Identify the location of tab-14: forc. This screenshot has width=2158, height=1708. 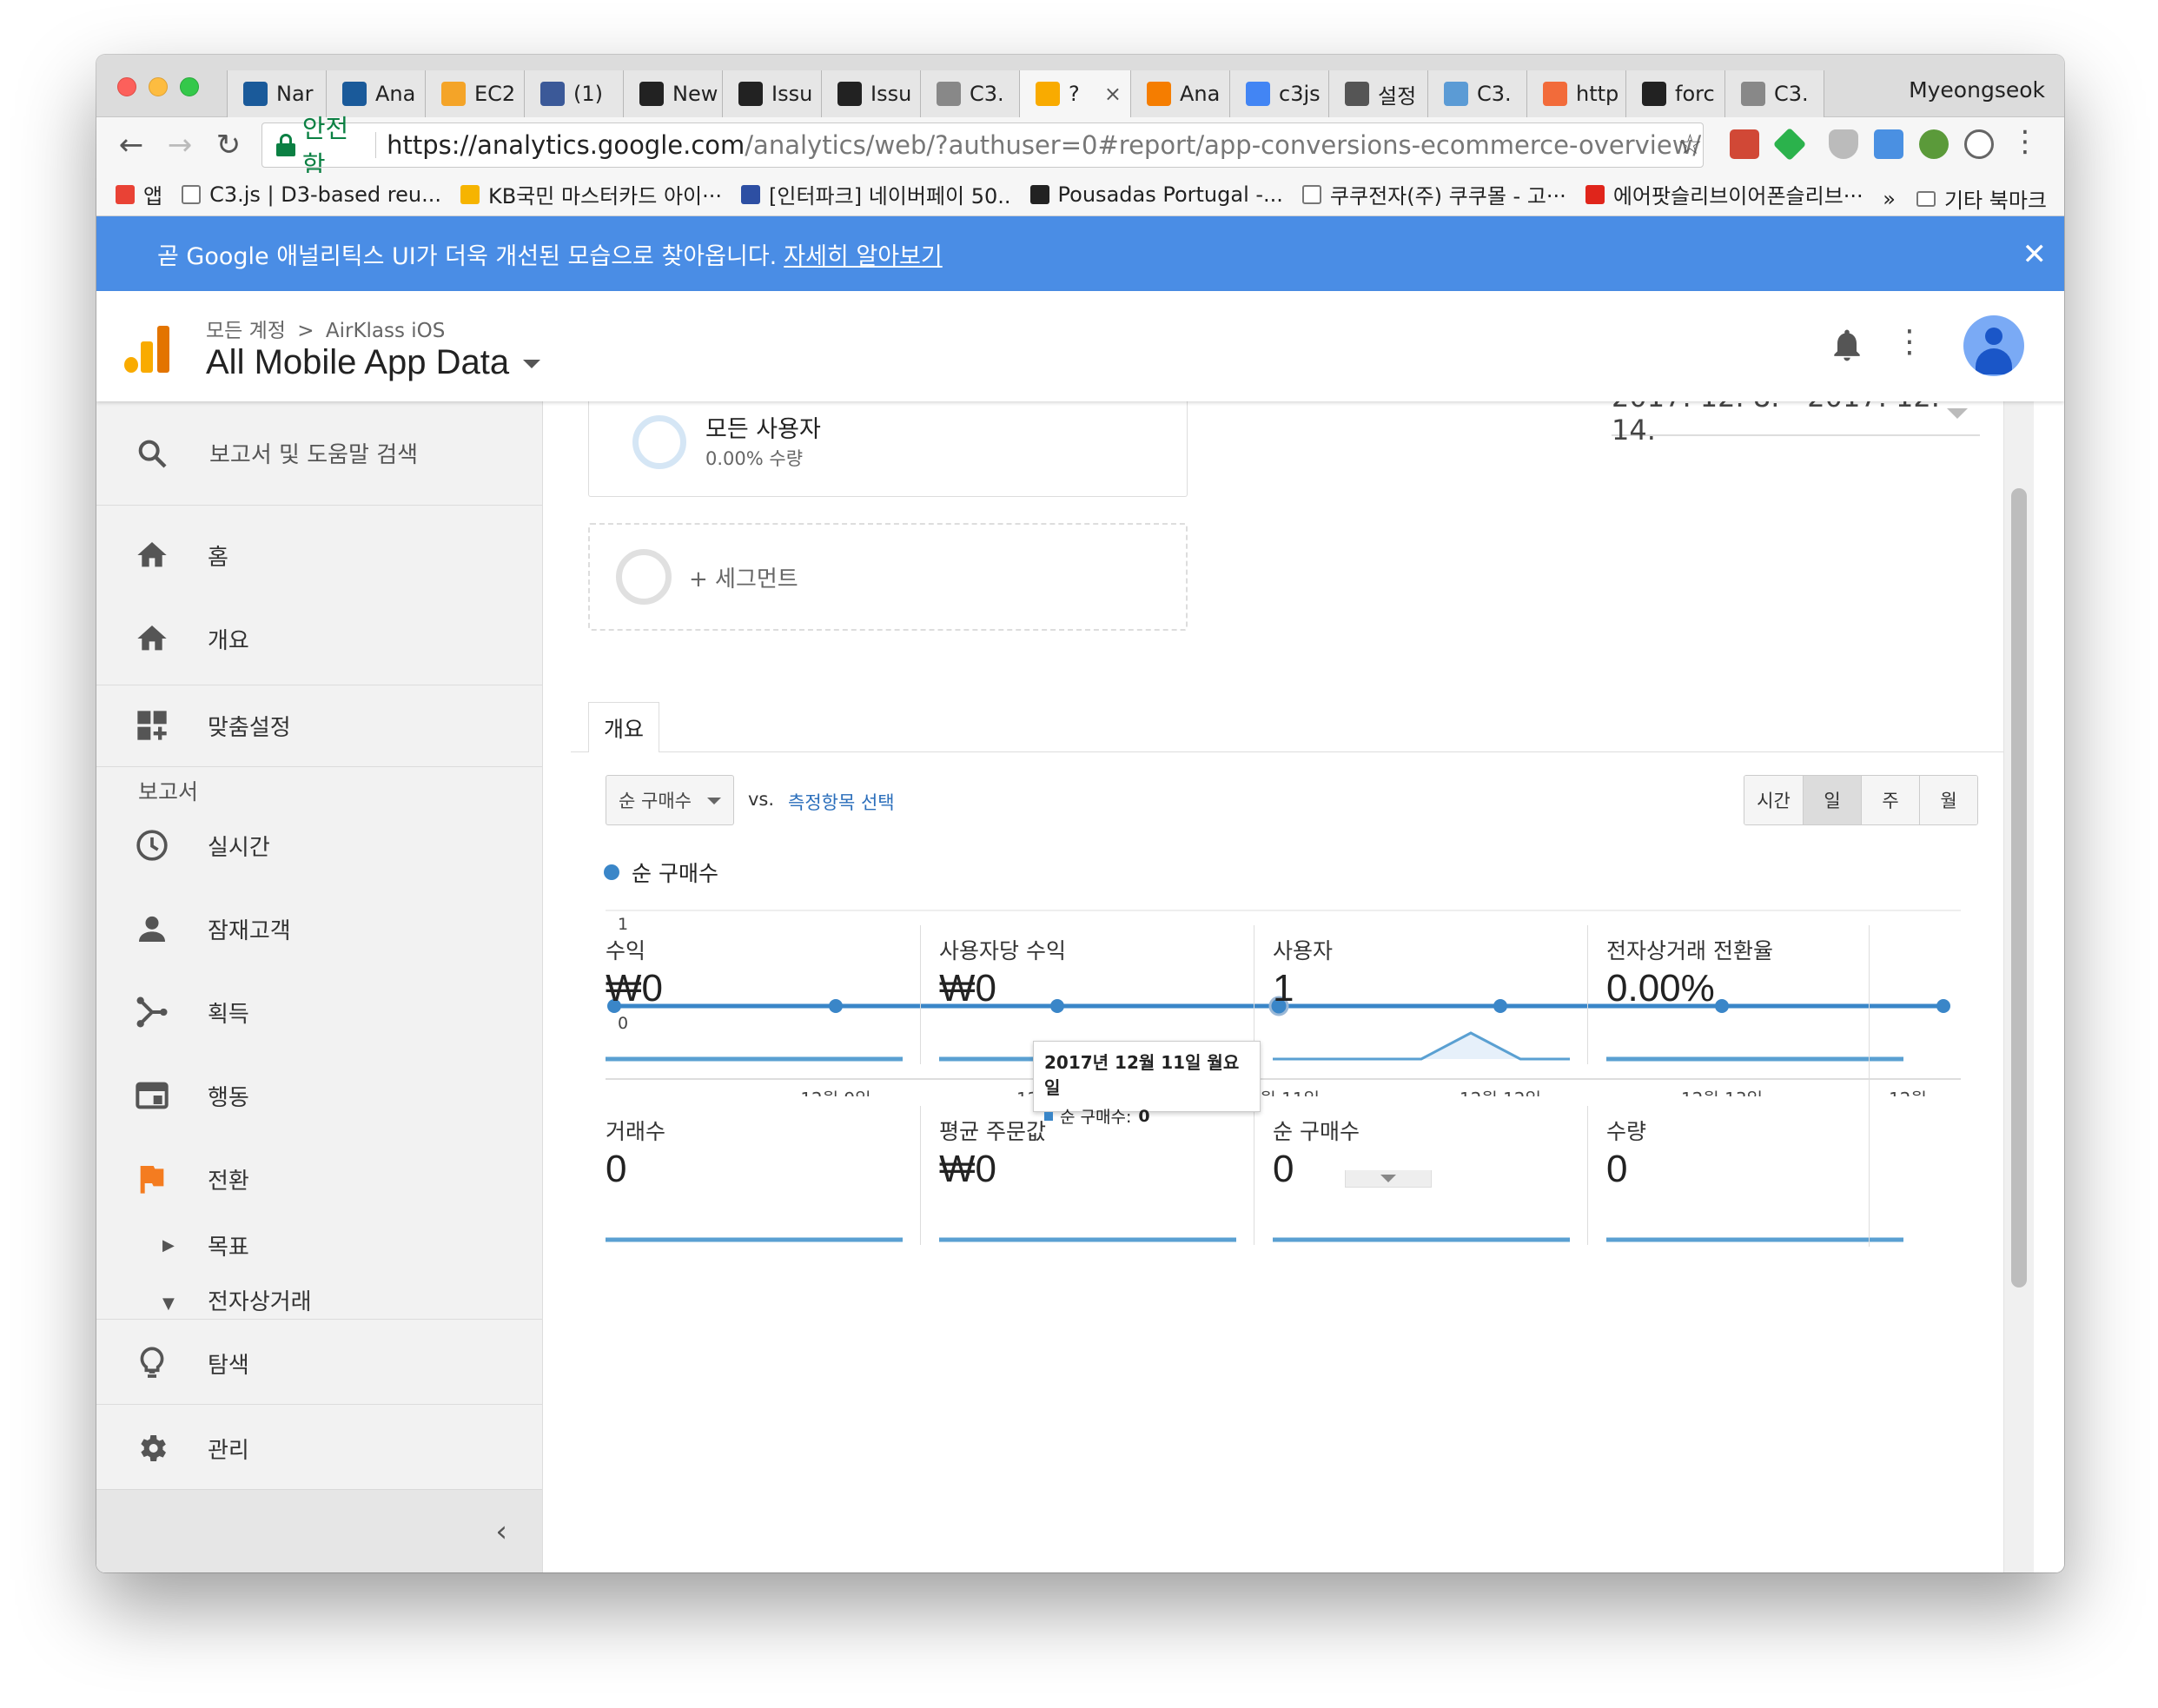
(1674, 94).